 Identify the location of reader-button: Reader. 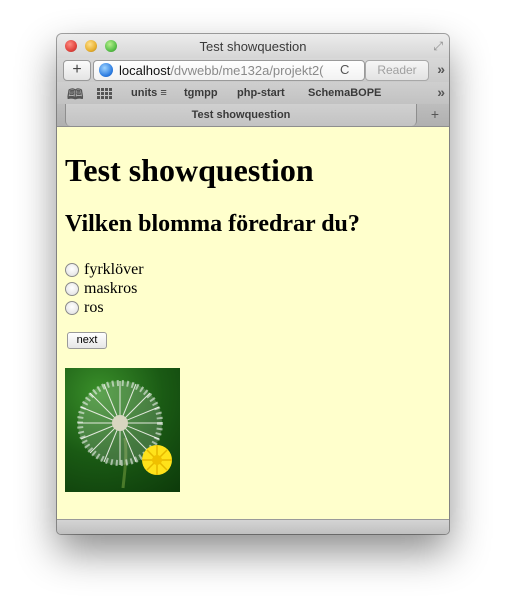
(397, 70).